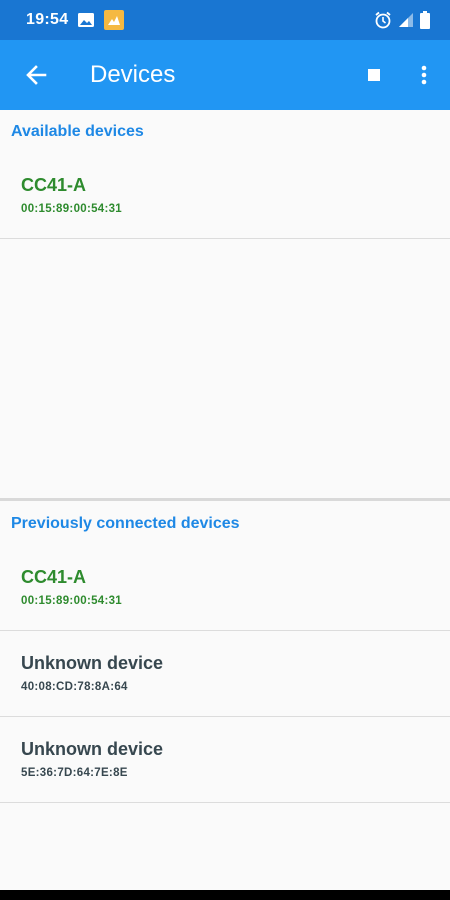  I want to click on stop-icon, so click(374, 75).